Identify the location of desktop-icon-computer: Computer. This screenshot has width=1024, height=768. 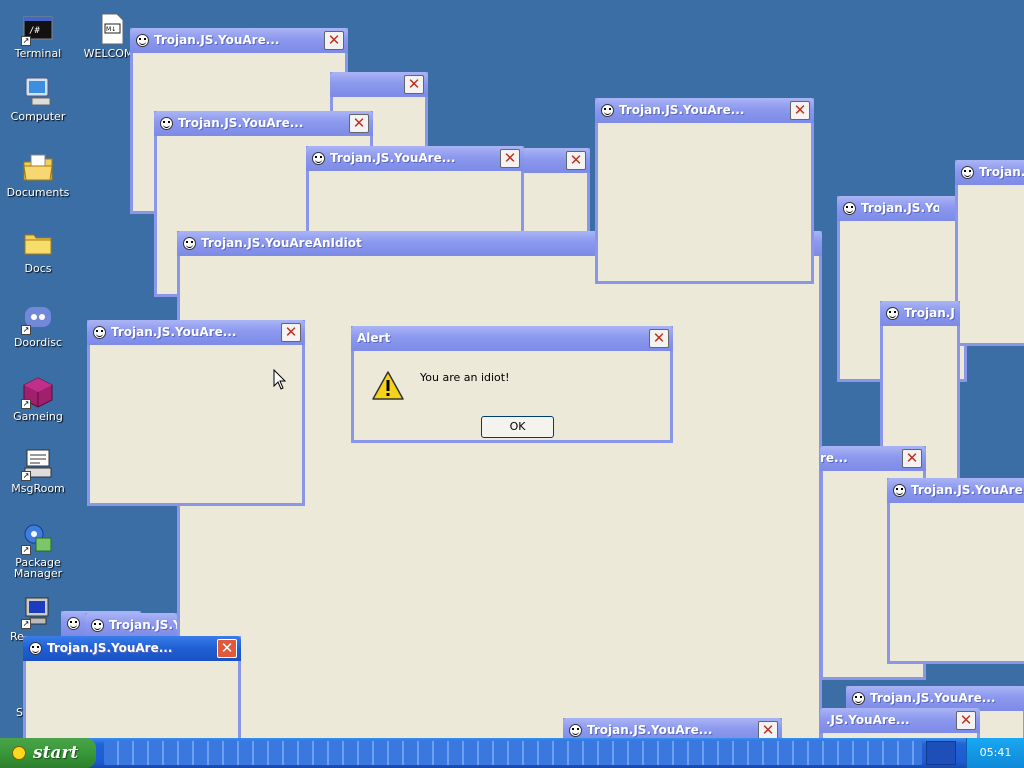
(38, 99).